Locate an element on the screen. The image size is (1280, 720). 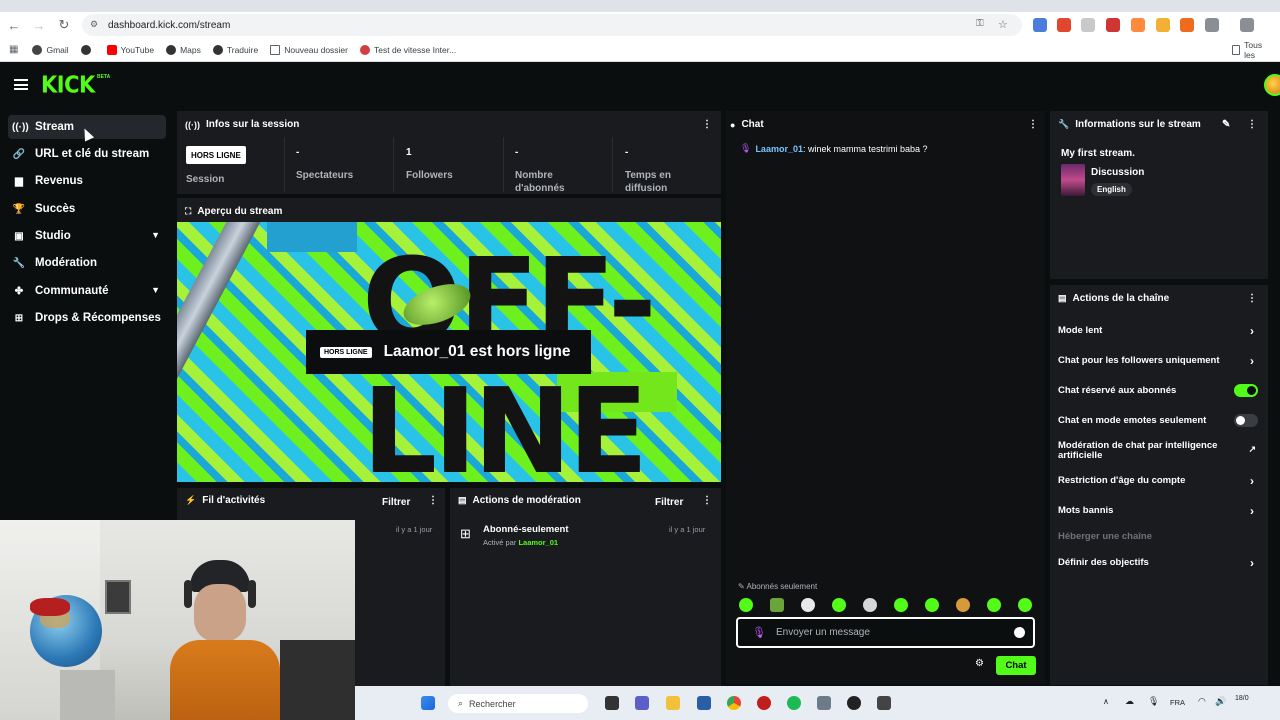
sidebar-item-moderation: 🔧 Modération is located at coordinates (87, 263).